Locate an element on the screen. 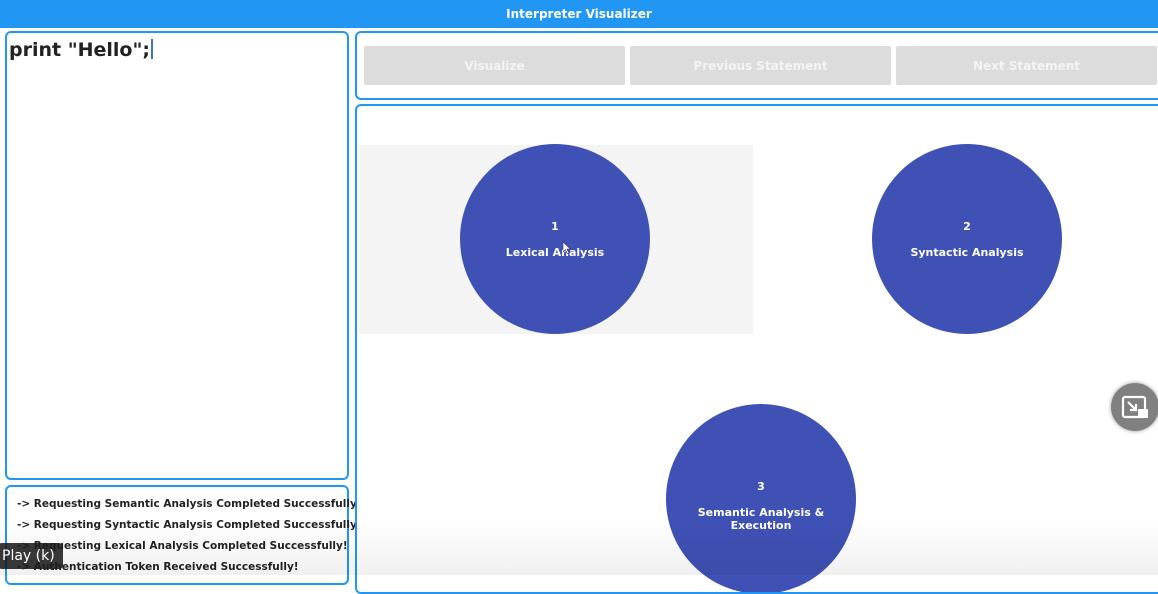 Image resolution: width=1158 pixels, height=594 pixels. previous-statement-button: Previous Statement is located at coordinates (760, 65).